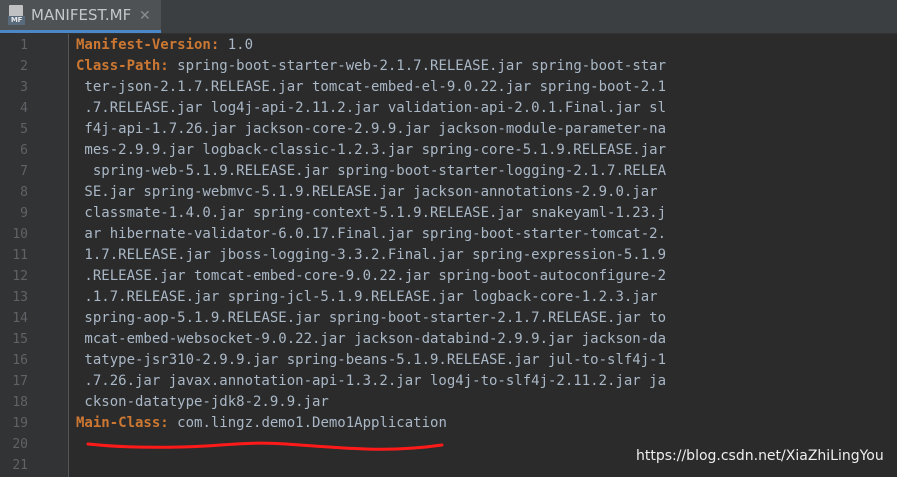 The height and width of the screenshot is (477, 897). What do you see at coordinates (20, 381) in the screenshot?
I see `line-number: 17` at bounding box center [20, 381].